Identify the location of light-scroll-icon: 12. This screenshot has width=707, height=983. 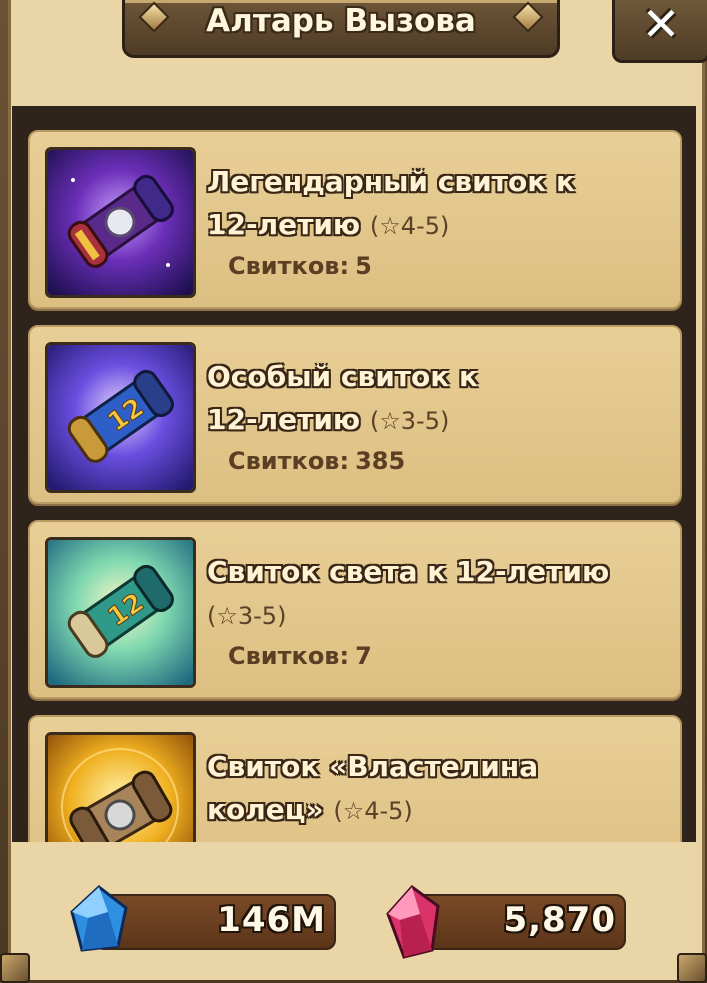
(120, 612).